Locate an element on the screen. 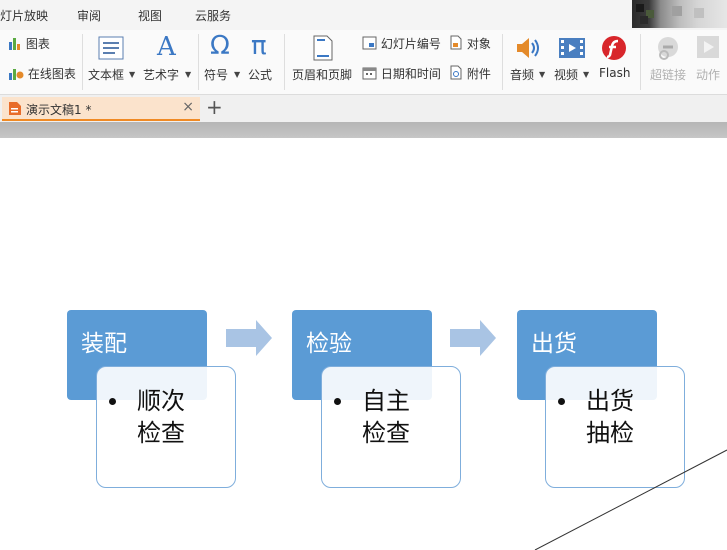 This screenshot has width=727, height=550. header-footer-button: 页眉和页脚 is located at coordinates (324, 62).